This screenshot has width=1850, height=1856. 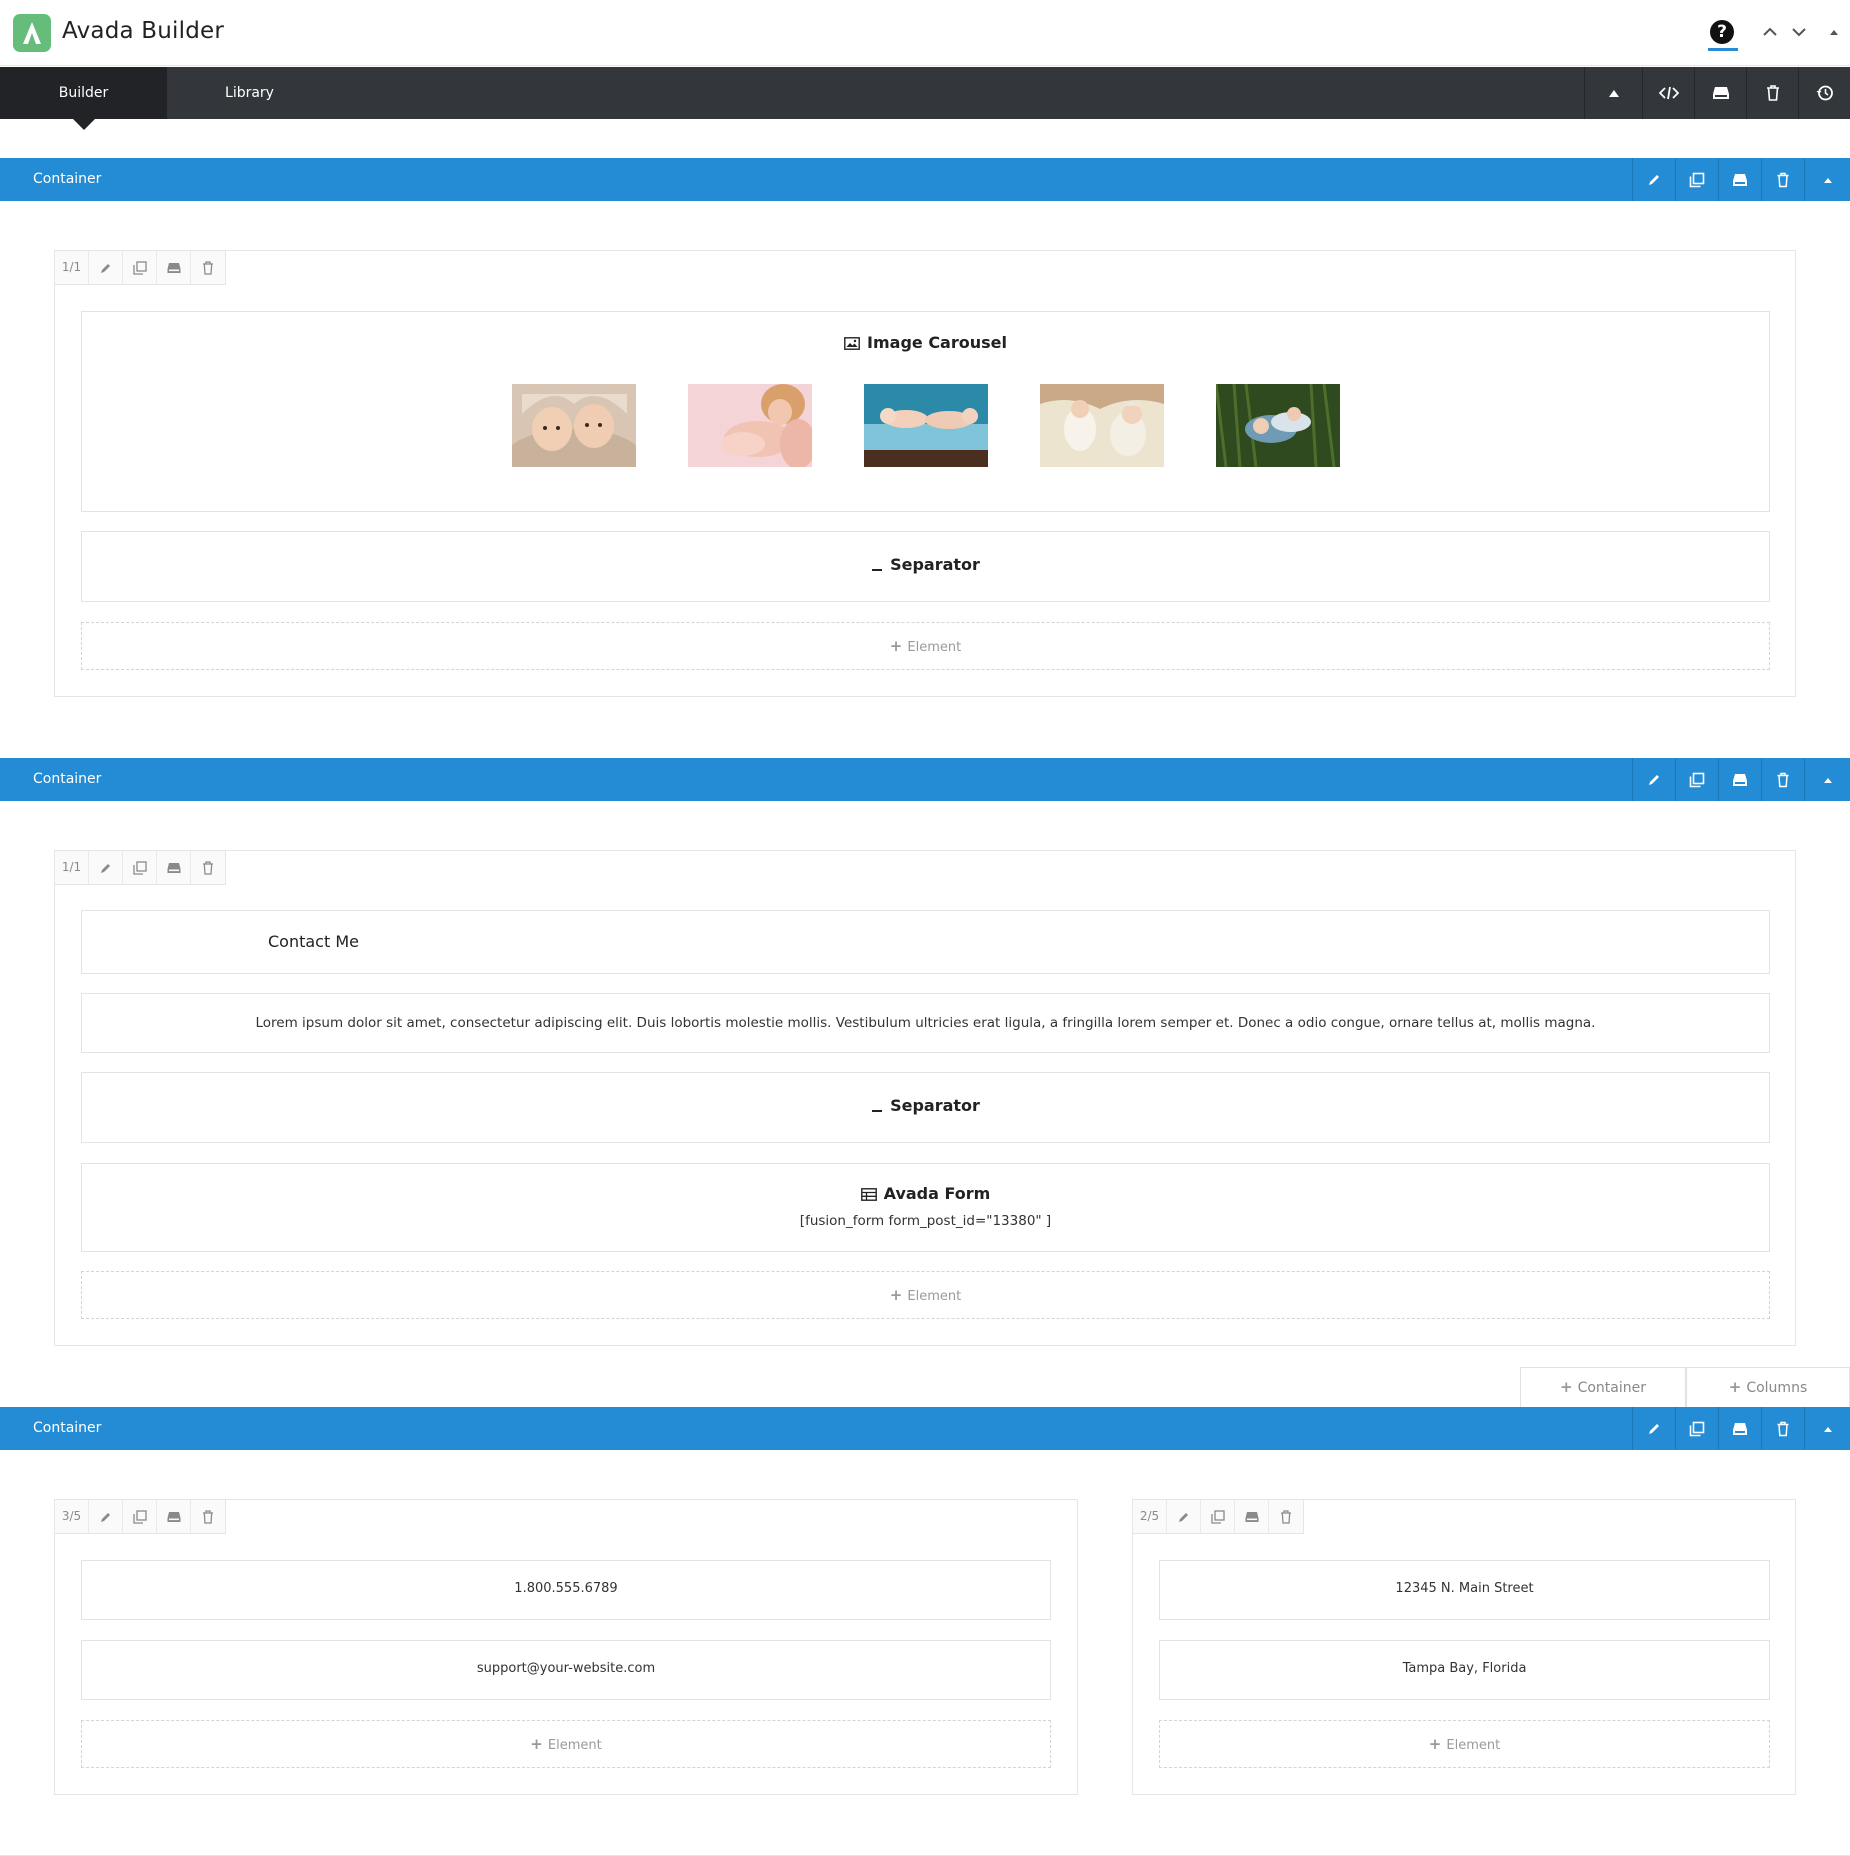 What do you see at coordinates (1722, 32) in the screenshot?
I see `help-icon: ?` at bounding box center [1722, 32].